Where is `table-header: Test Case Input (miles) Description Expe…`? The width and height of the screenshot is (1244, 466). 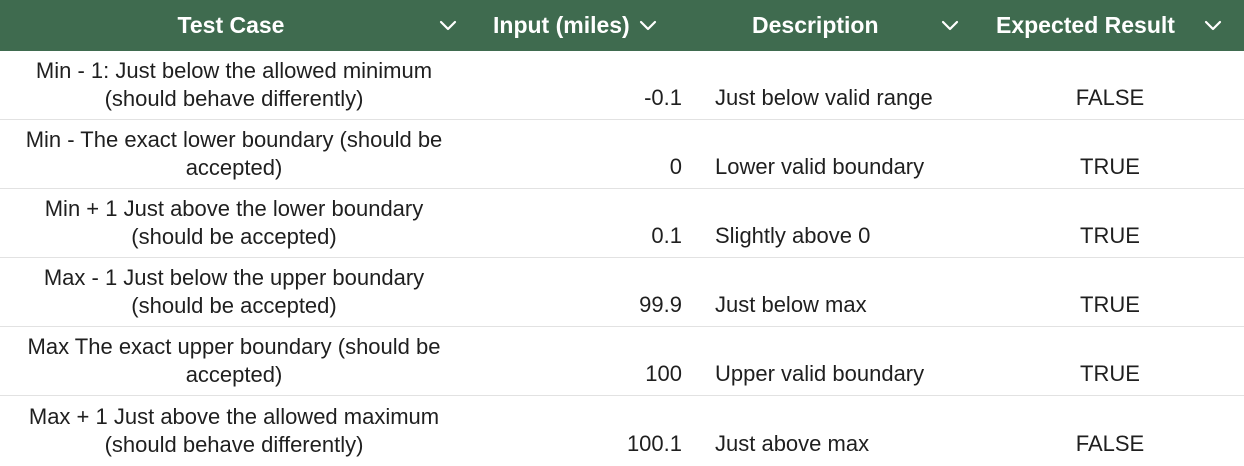 table-header: Test Case Input (miles) Description Expe… is located at coordinates (622, 25).